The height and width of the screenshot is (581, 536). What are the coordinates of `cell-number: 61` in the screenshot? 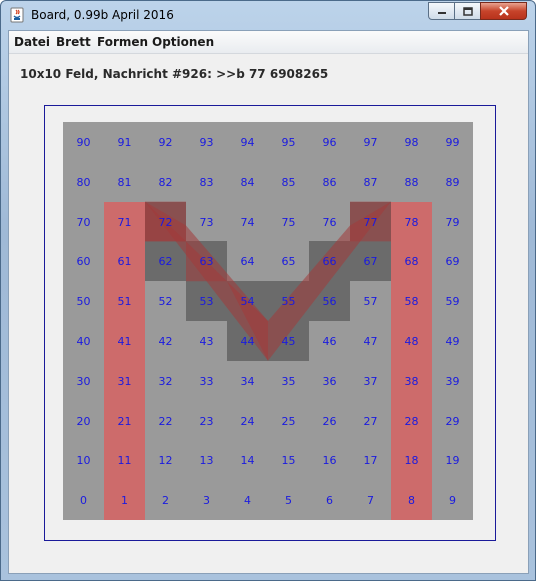 It's located at (124, 262).